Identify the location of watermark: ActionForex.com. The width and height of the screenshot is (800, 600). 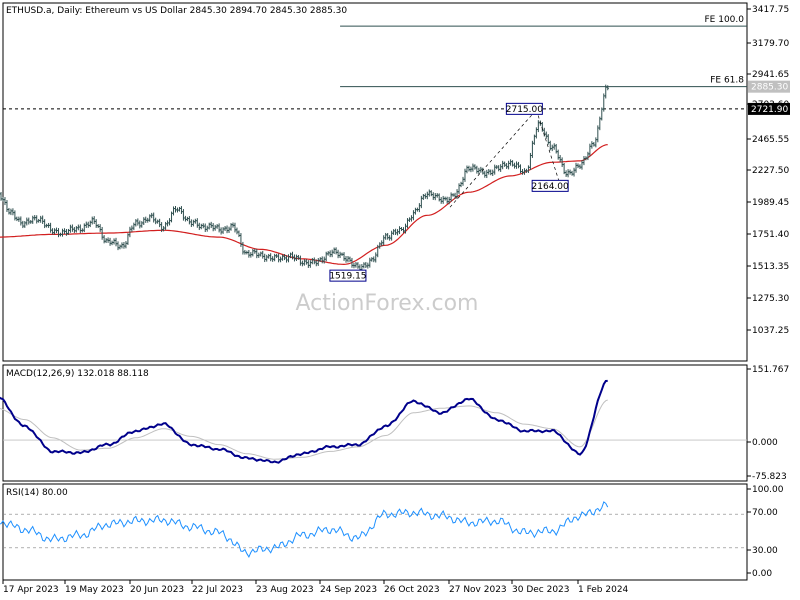
(387, 303).